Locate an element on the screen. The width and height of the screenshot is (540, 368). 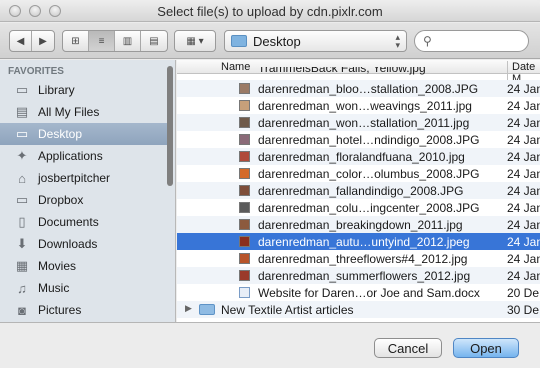
location-popup: Desktop ▴ ▾ is located at coordinates (315, 41).